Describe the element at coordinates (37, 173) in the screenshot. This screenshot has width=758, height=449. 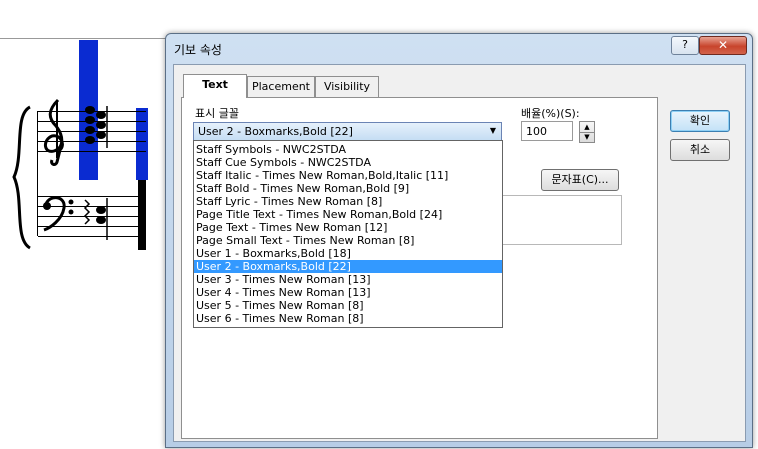
I see `system-line` at that location.